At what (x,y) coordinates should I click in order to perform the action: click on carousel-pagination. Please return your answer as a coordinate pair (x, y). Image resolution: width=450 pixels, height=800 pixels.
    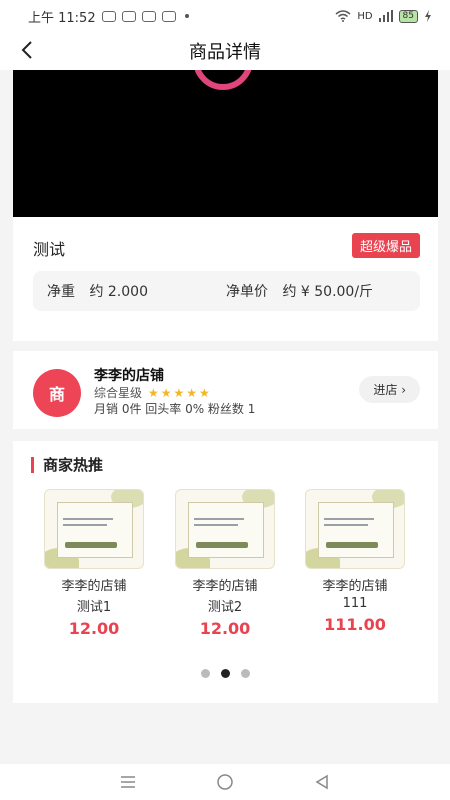
    Looking at the image, I should click on (225, 673).